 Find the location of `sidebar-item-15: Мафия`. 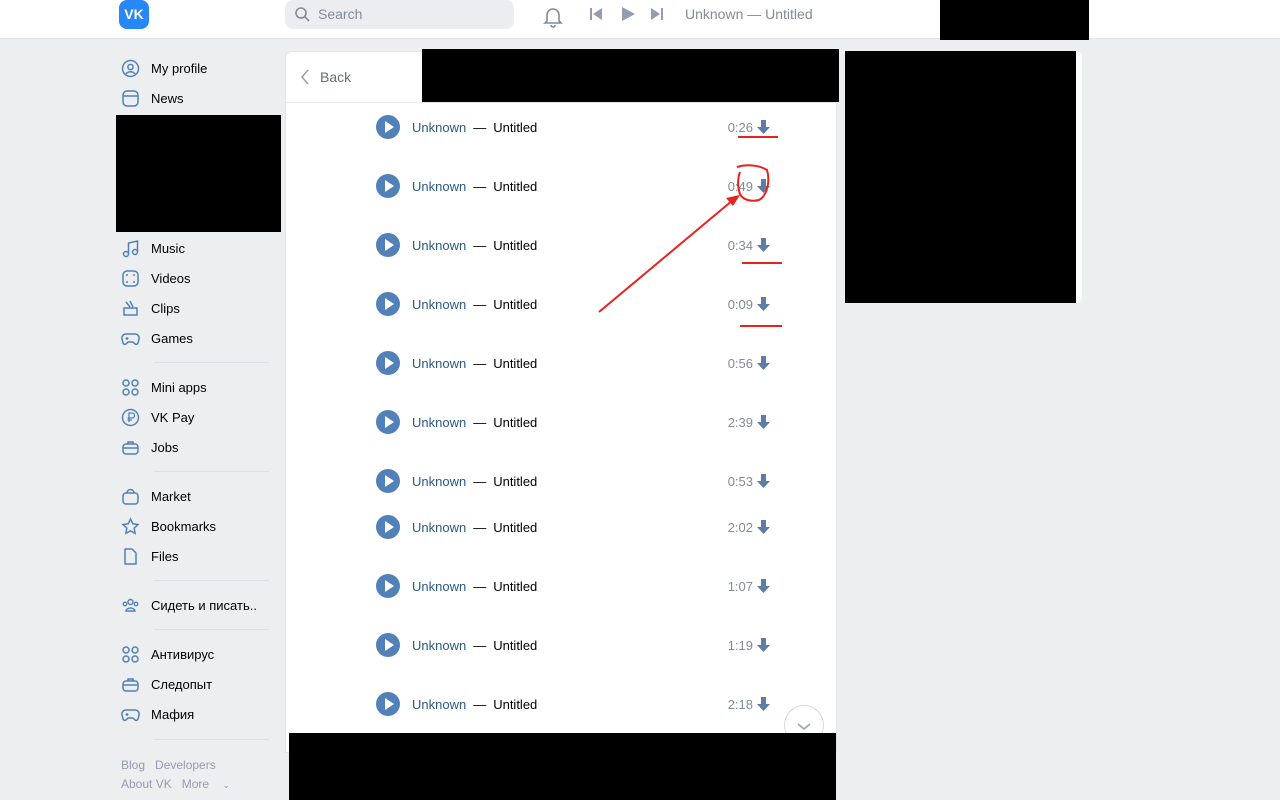

sidebar-item-15: Мафия is located at coordinates (157, 714).